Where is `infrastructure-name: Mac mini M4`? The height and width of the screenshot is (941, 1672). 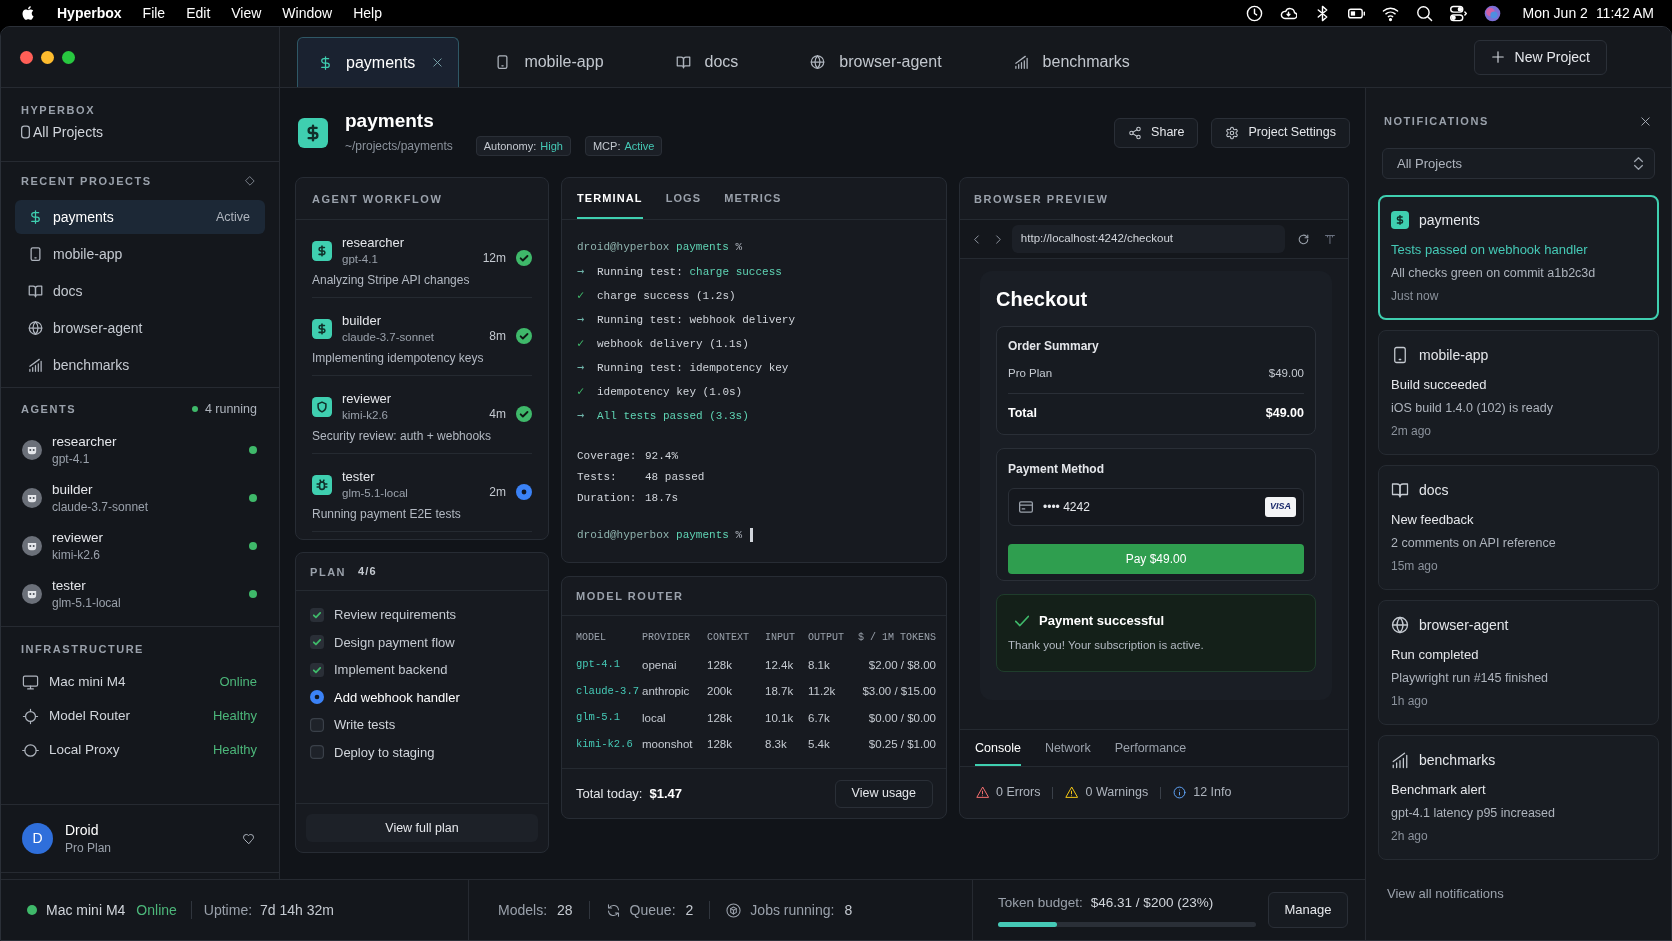
infrastructure-name: Mac mini M4 is located at coordinates (87, 681).